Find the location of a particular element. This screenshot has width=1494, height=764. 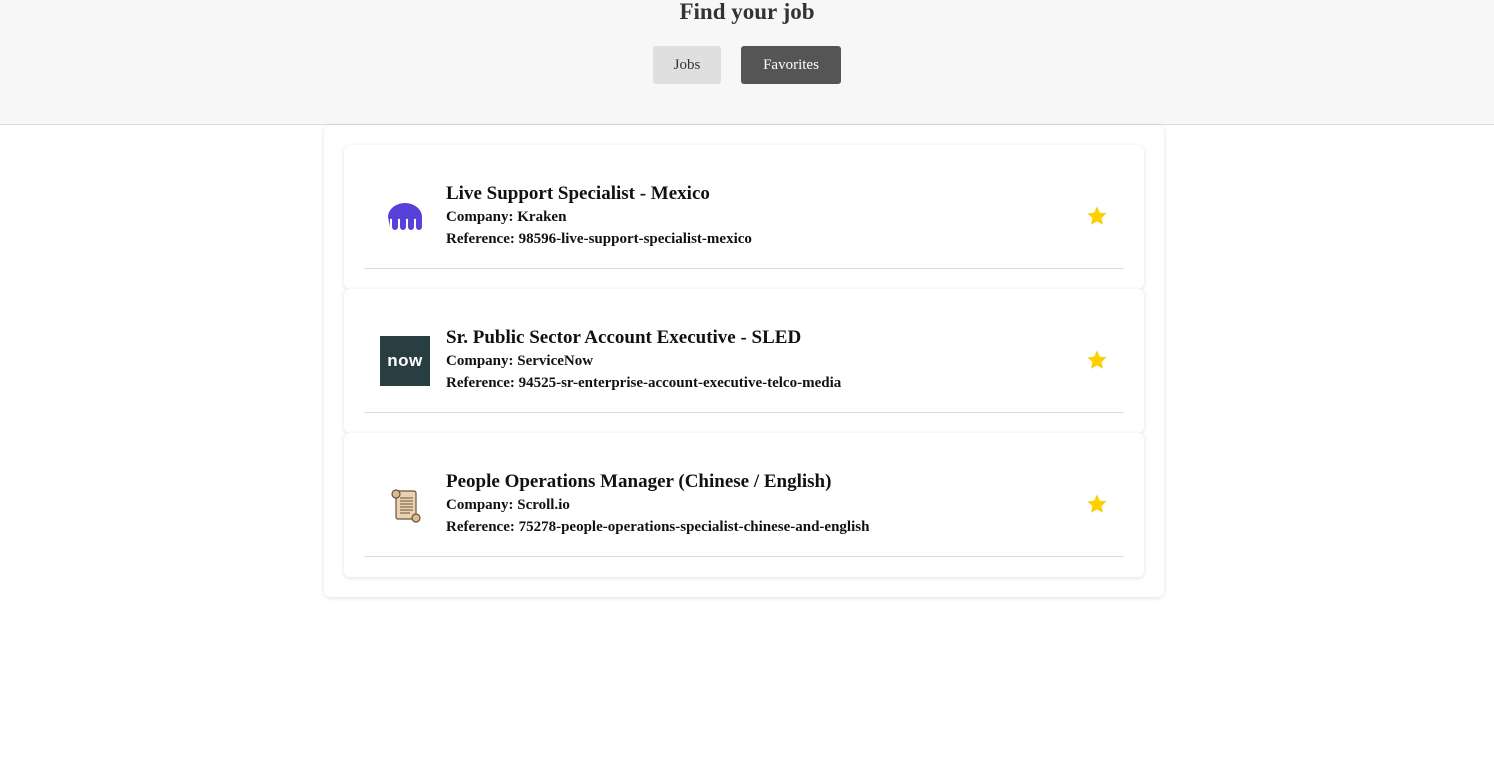

job-title: Live Support Specialist - Mexico is located at coordinates (599, 194).